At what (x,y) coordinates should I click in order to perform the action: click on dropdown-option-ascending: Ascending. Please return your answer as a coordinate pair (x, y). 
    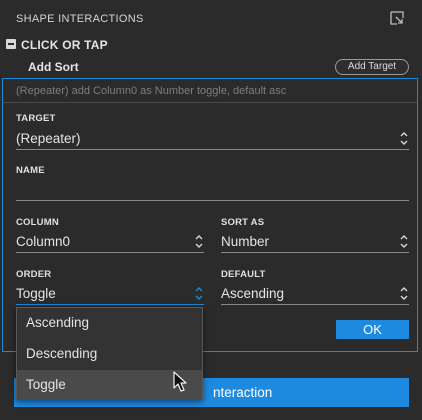
    Looking at the image, I should click on (109, 323).